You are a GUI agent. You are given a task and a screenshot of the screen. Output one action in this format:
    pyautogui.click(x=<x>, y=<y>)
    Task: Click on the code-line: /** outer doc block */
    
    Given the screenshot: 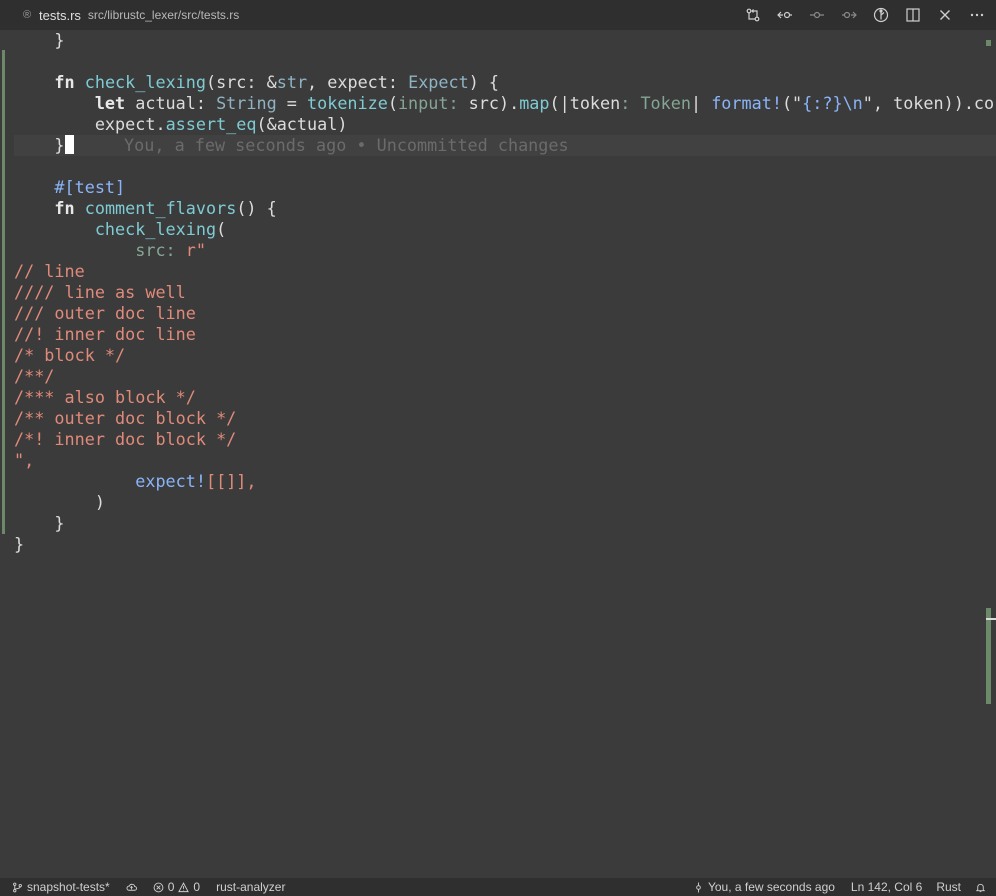 What is the action you would take?
    pyautogui.click(x=125, y=418)
    